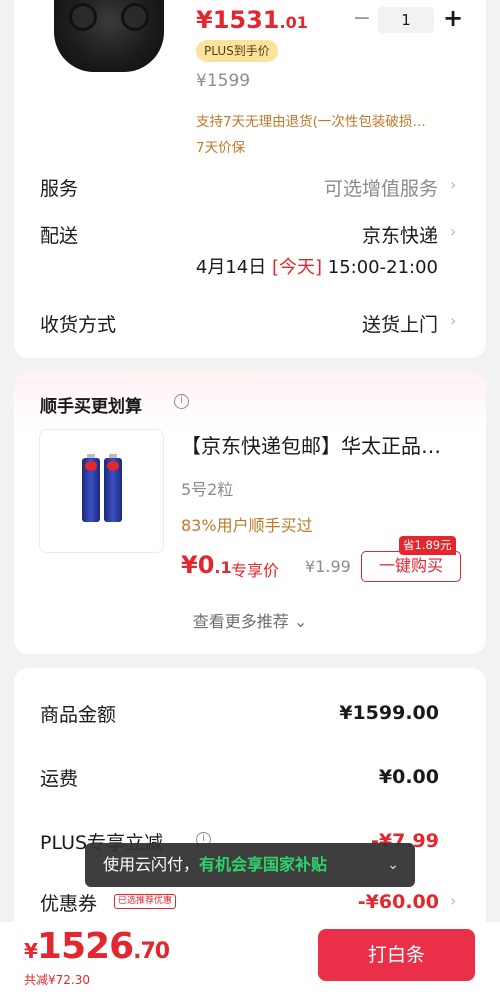 The height and width of the screenshot is (998, 500). I want to click on total-saved: 共减¥72.30, so click(57, 979).